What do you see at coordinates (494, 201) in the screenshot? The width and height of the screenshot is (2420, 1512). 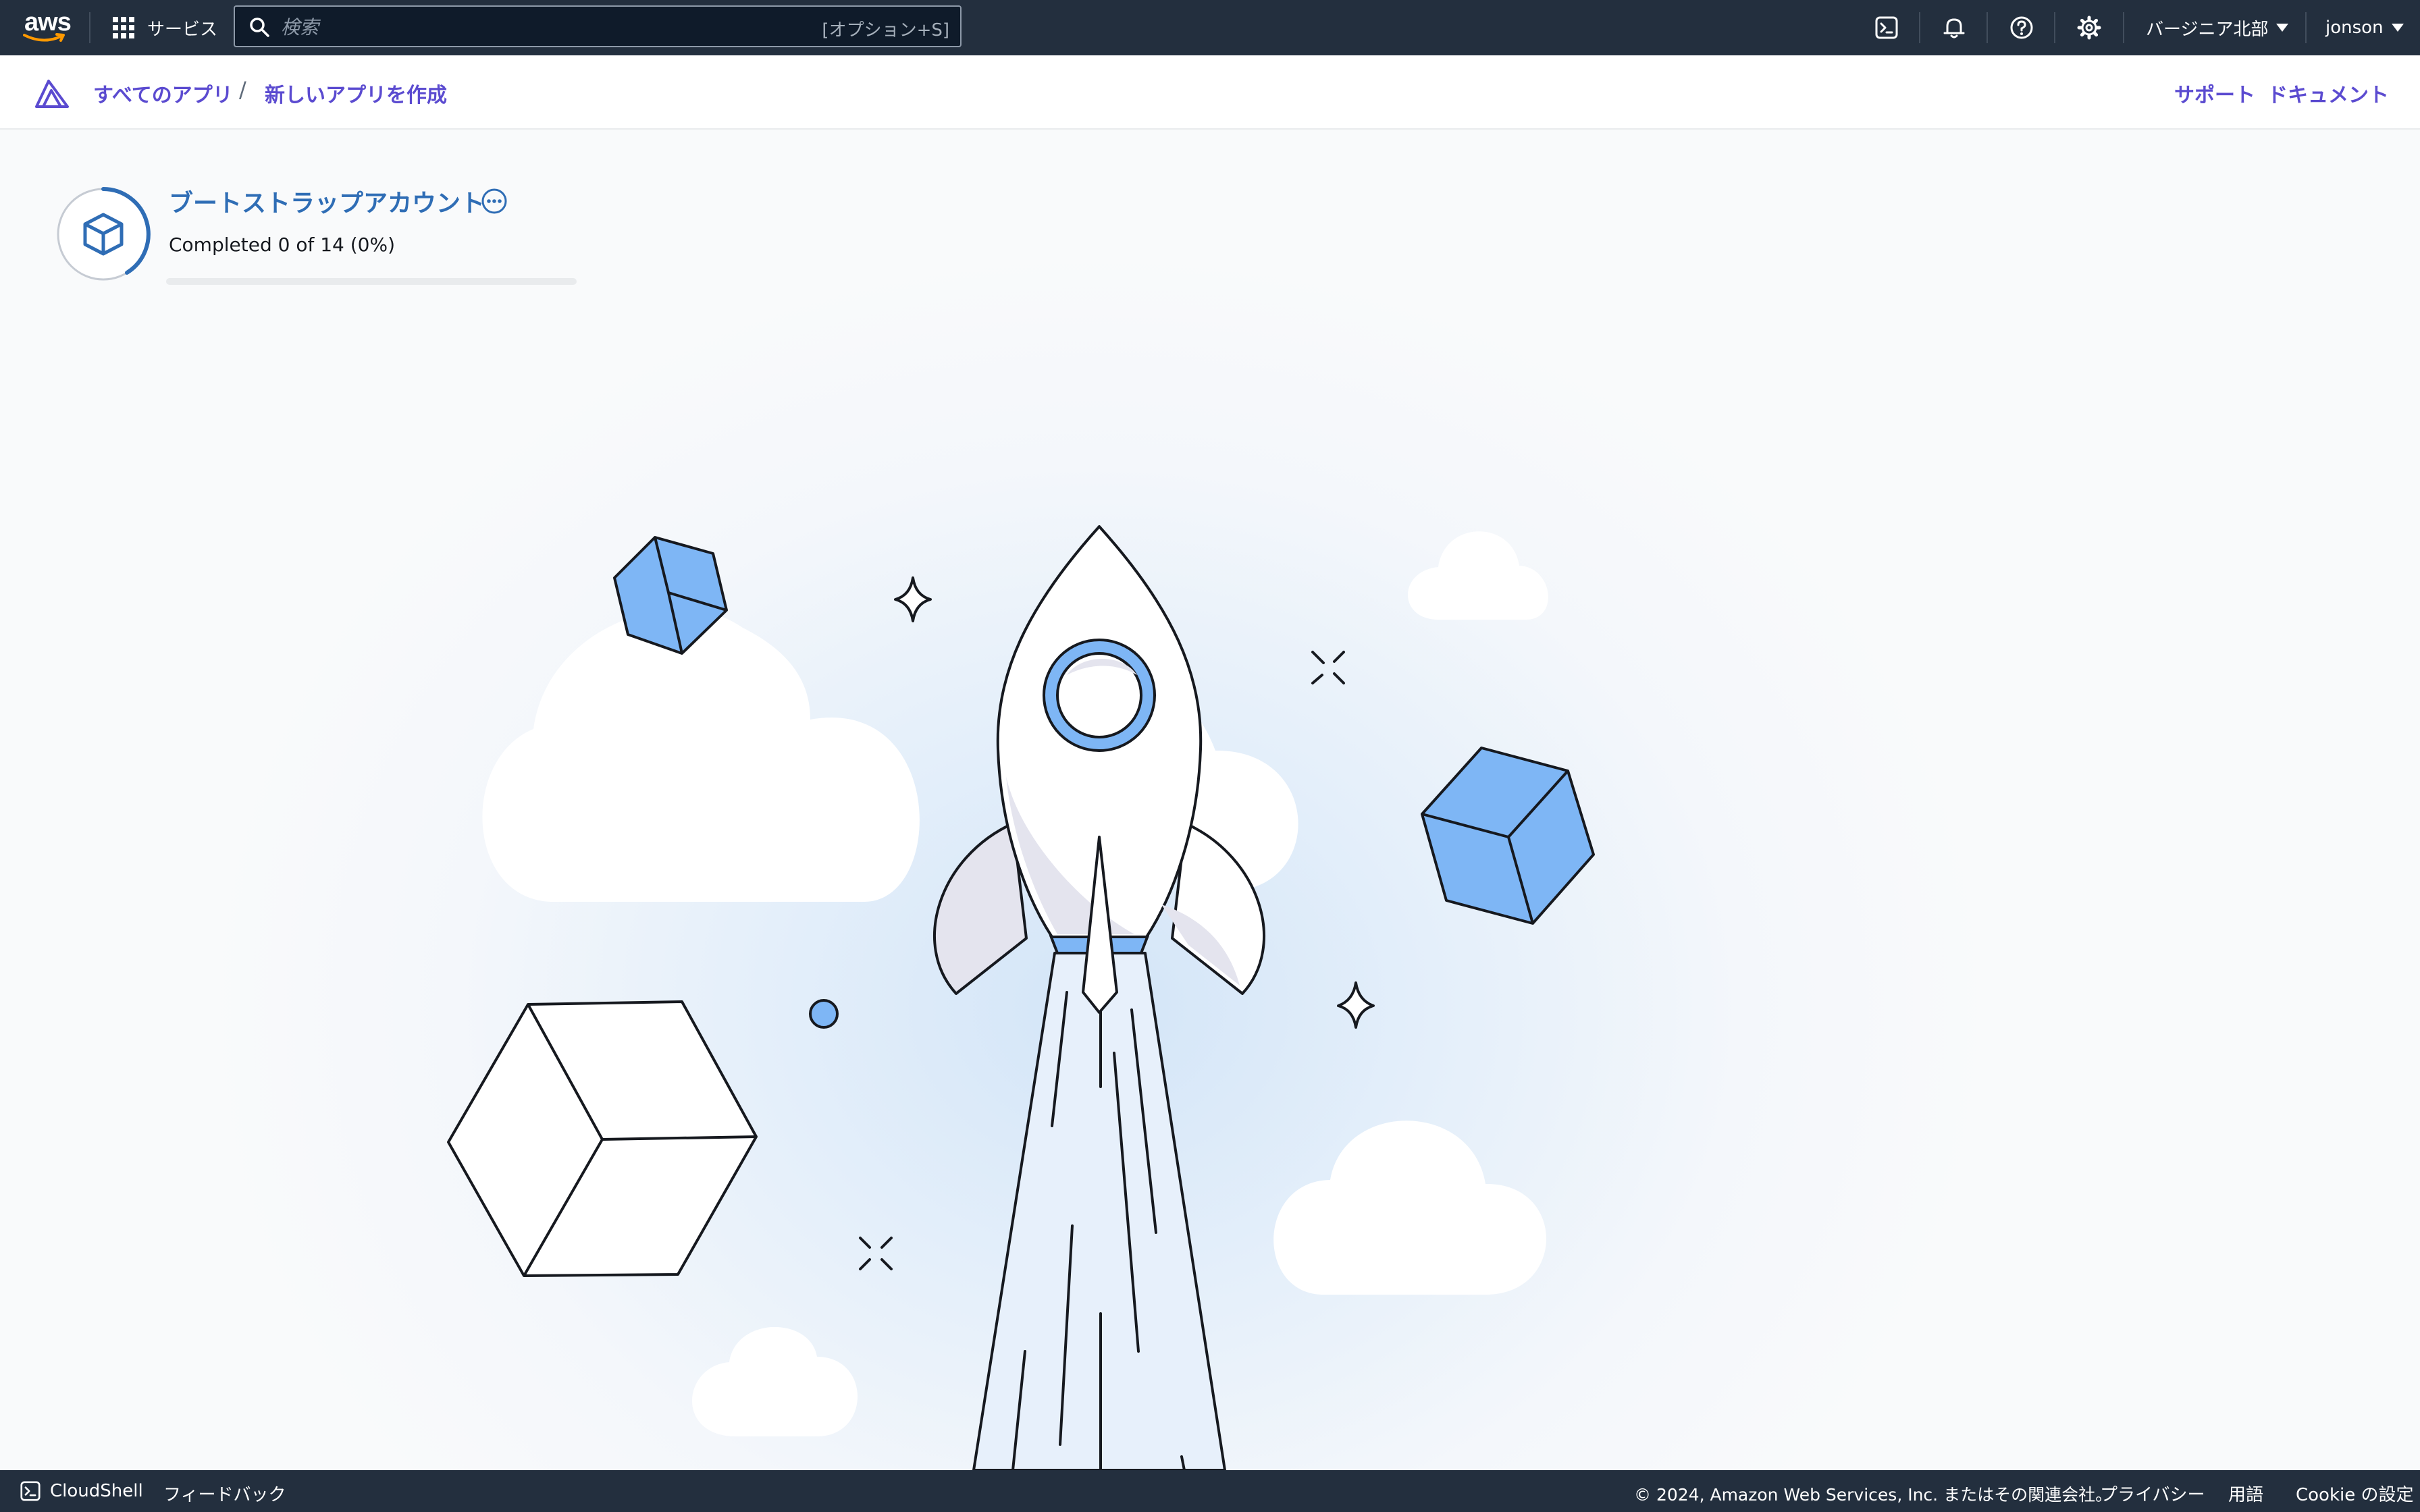 I see `more-options-icon` at bounding box center [494, 201].